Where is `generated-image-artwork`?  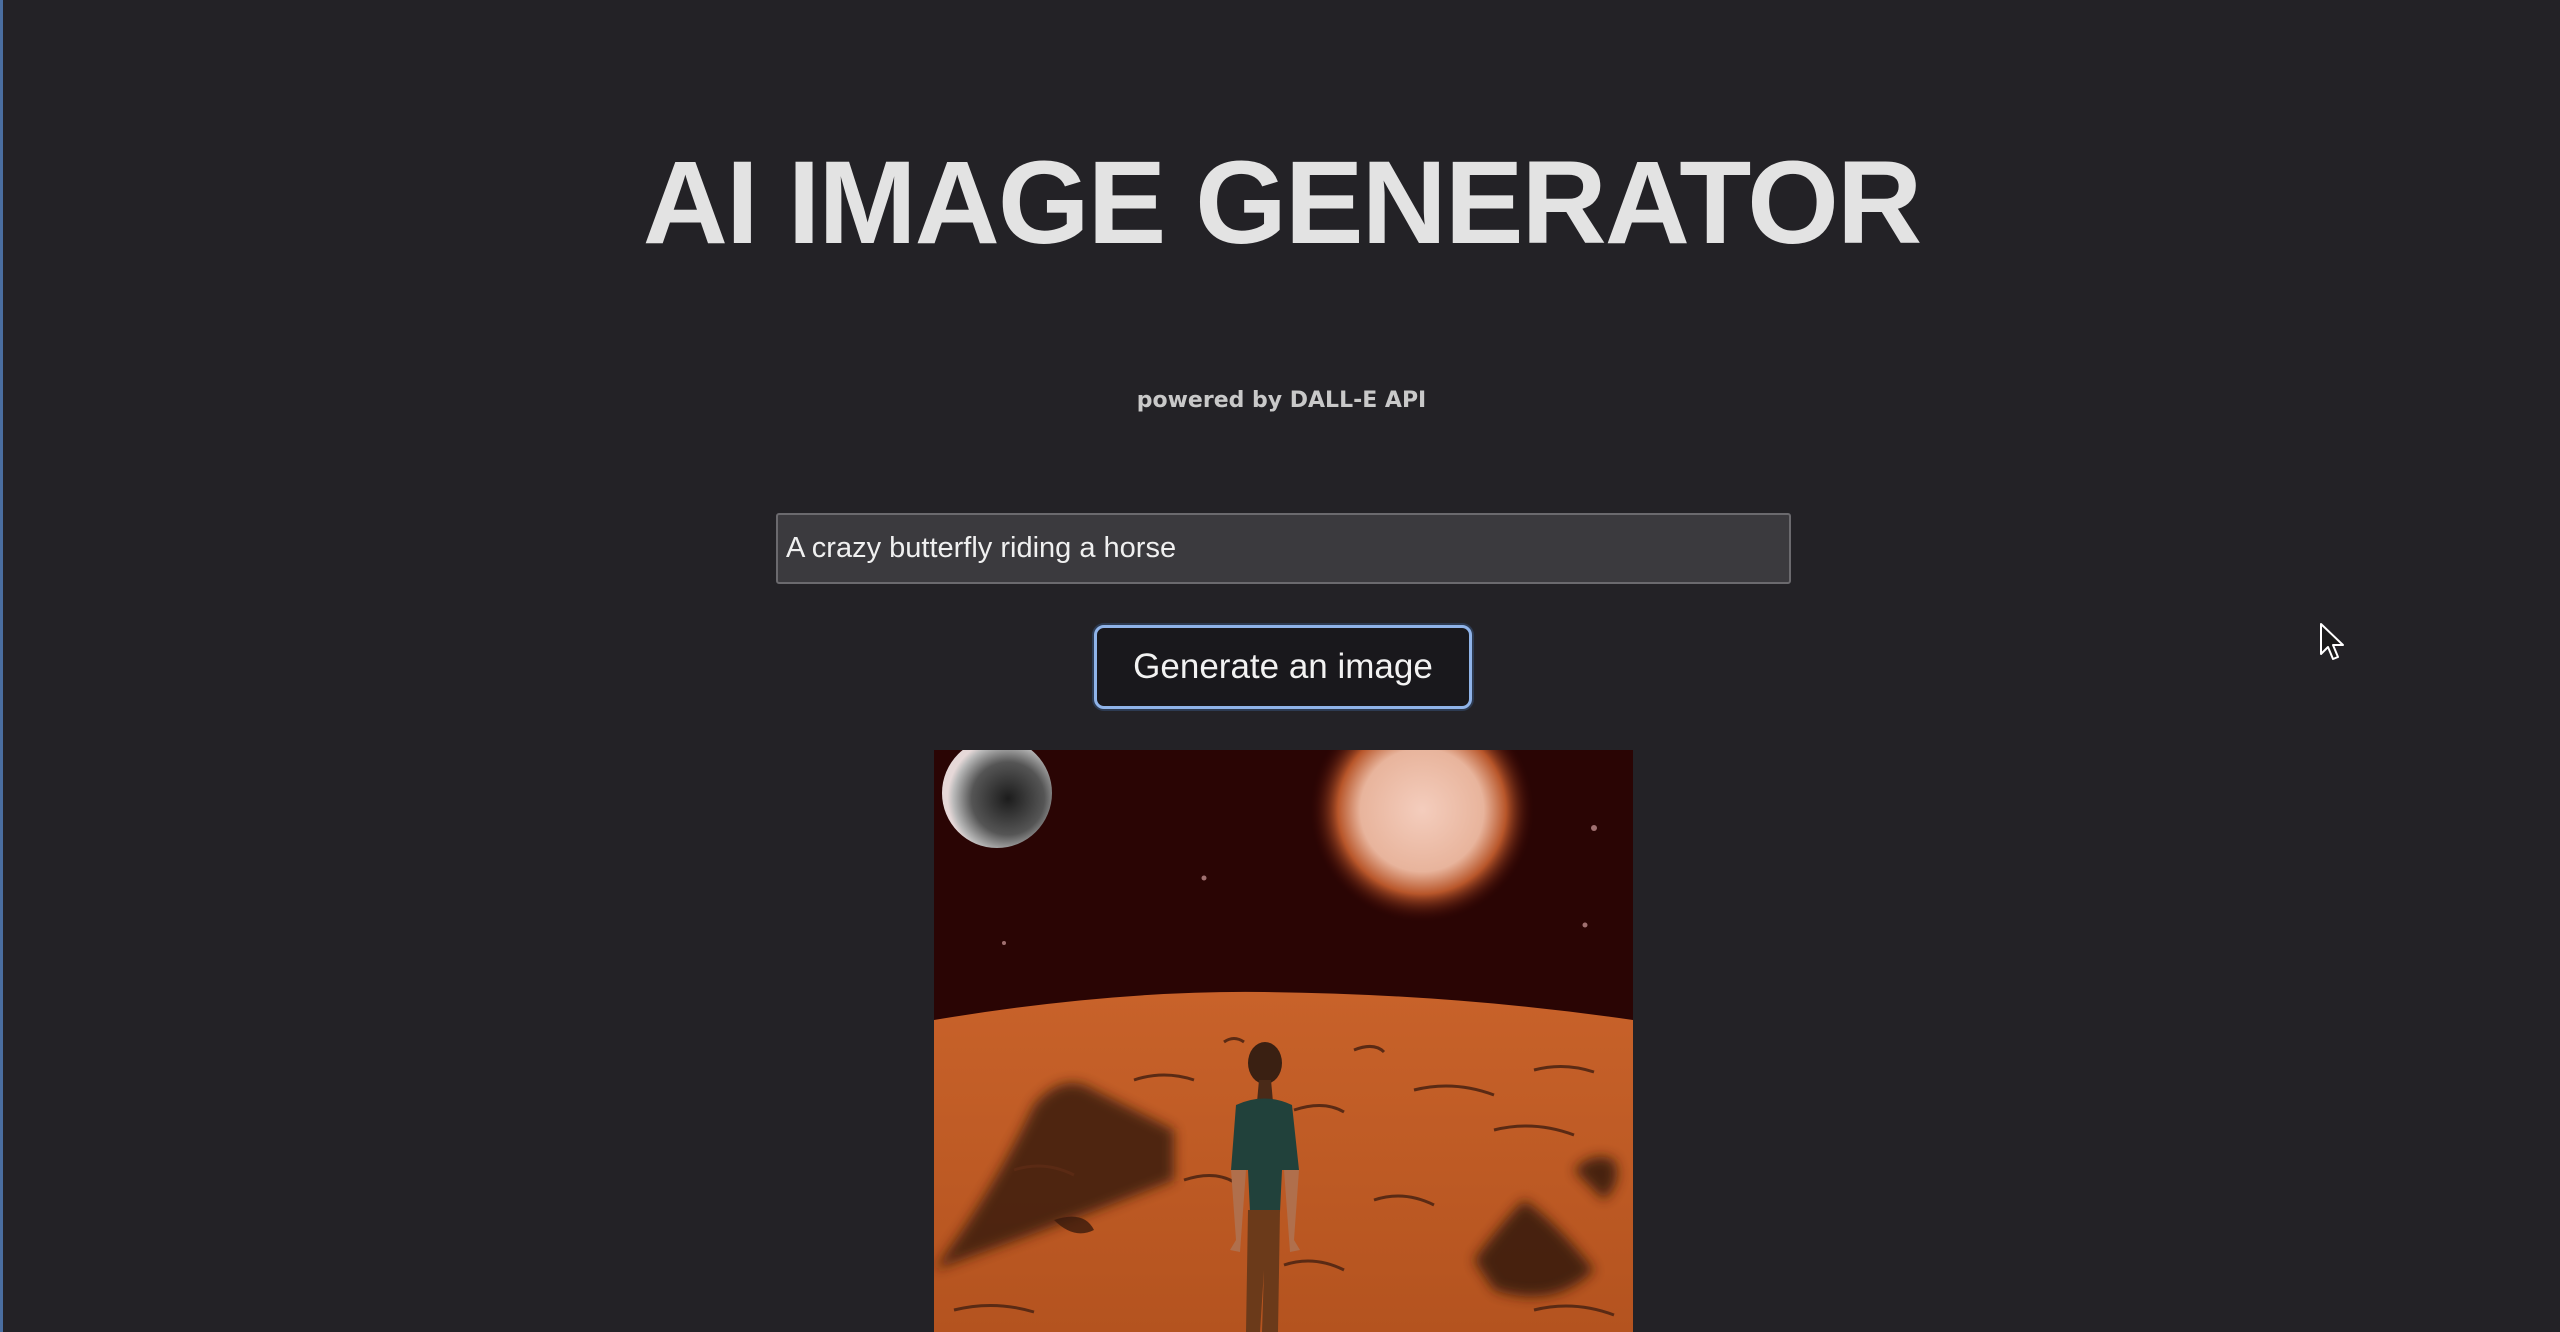
generated-image-artwork is located at coordinates (1283, 1041).